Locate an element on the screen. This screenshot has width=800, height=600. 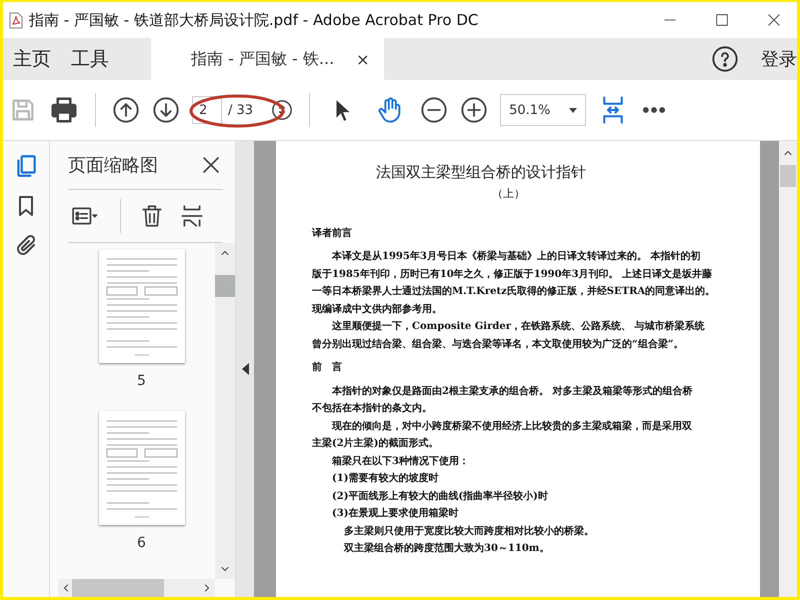
zoom-in-icon is located at coordinates (474, 110).